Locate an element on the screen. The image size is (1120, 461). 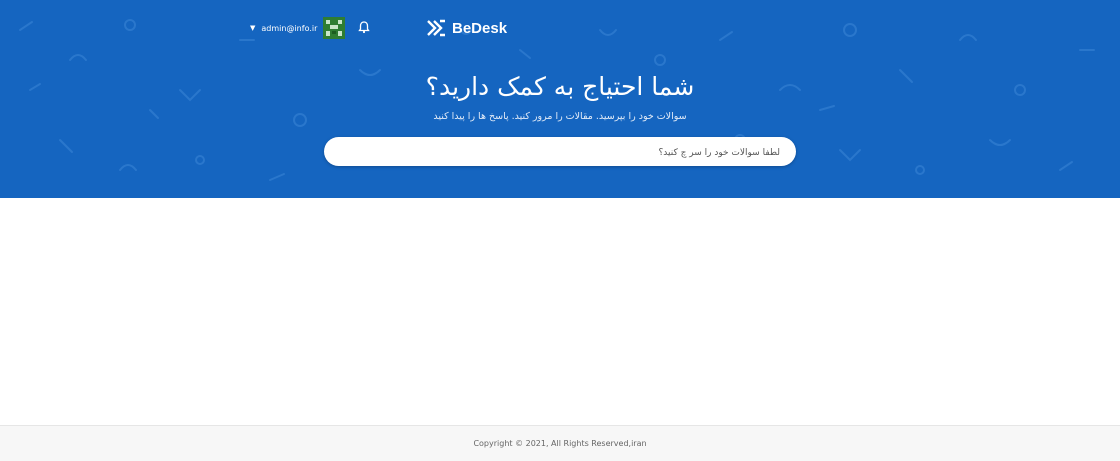
user-menu: ▼ admin@info.ir is located at coordinates (298, 28).